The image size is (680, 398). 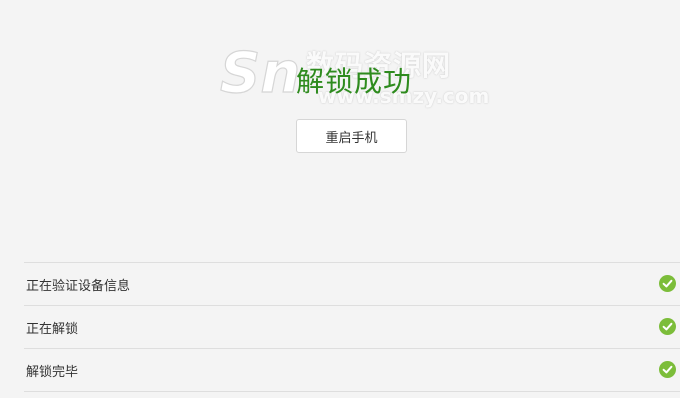 What do you see at coordinates (352, 370) in the screenshot?
I see `step-row-complete: 解锁完毕` at bounding box center [352, 370].